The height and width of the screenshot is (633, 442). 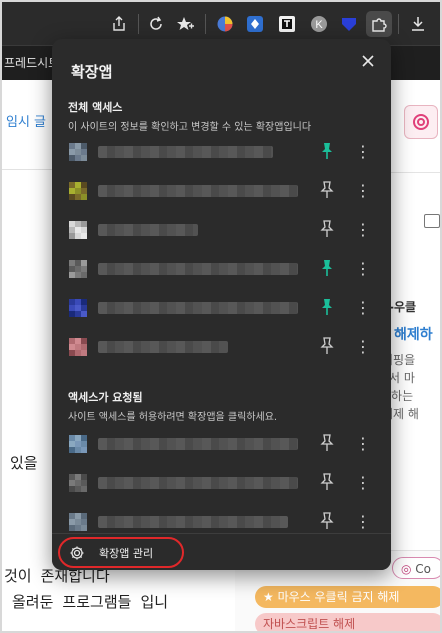 What do you see at coordinates (24, 463) in the screenshot?
I see `body-text-line-1: 있을` at bounding box center [24, 463].